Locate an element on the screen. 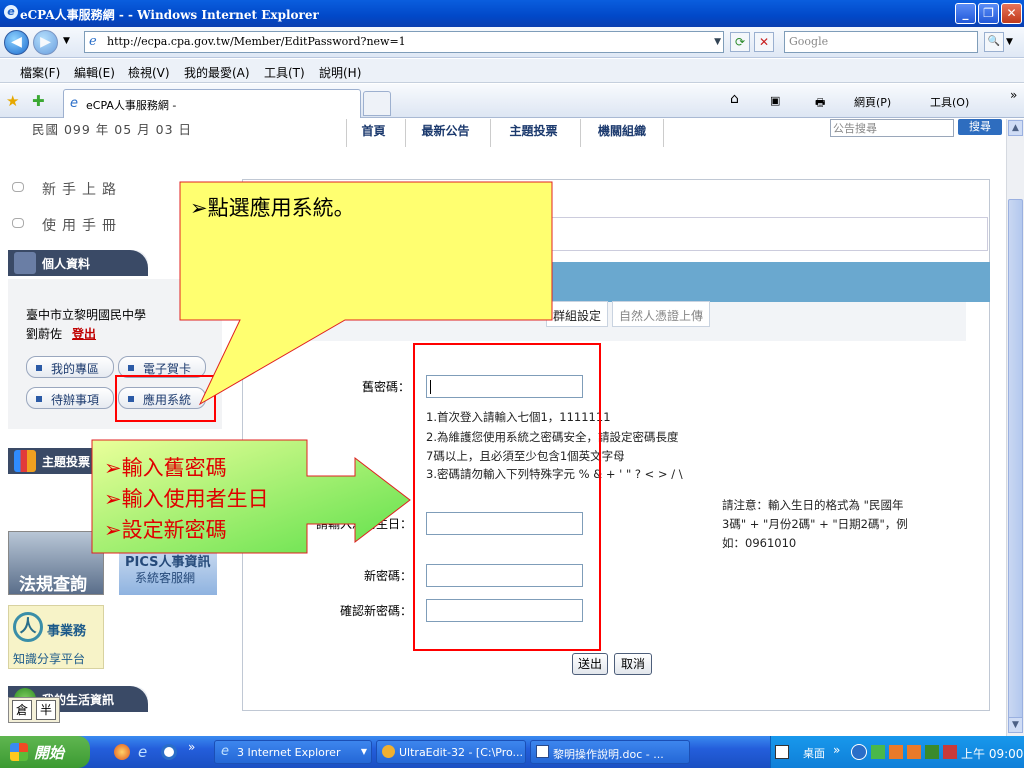  scroll-thumb is located at coordinates (1015, 459).